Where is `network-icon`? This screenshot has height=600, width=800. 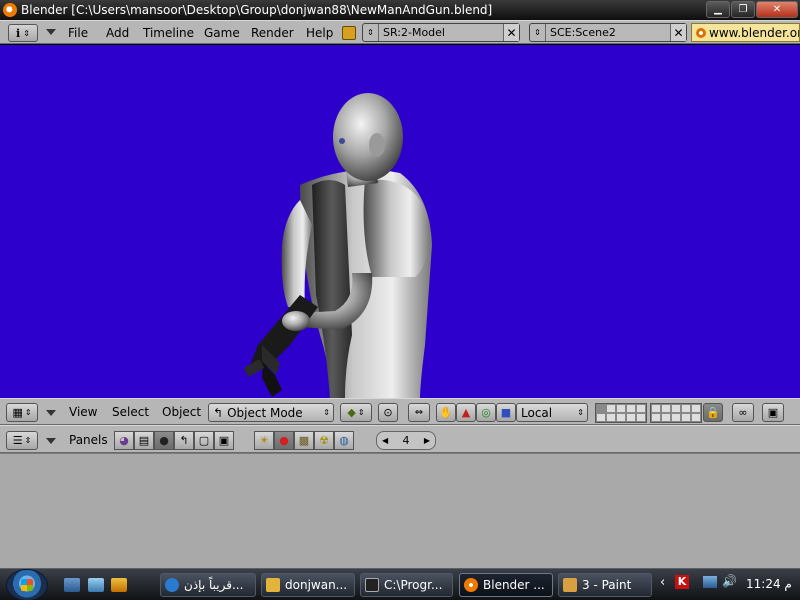
network-icon is located at coordinates (710, 582).